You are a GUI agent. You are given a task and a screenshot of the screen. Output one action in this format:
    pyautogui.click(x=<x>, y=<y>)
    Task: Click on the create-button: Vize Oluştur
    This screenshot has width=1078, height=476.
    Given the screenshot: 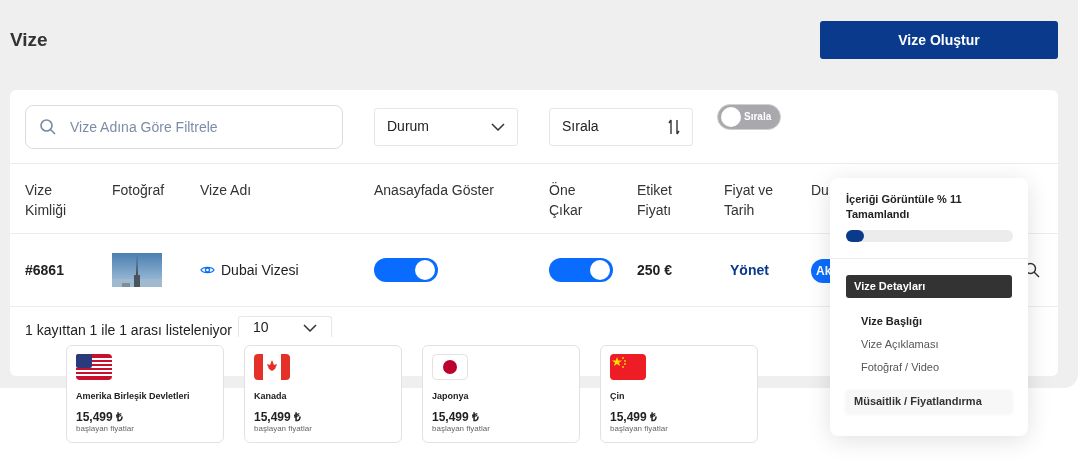 What is the action you would take?
    pyautogui.click(x=939, y=40)
    